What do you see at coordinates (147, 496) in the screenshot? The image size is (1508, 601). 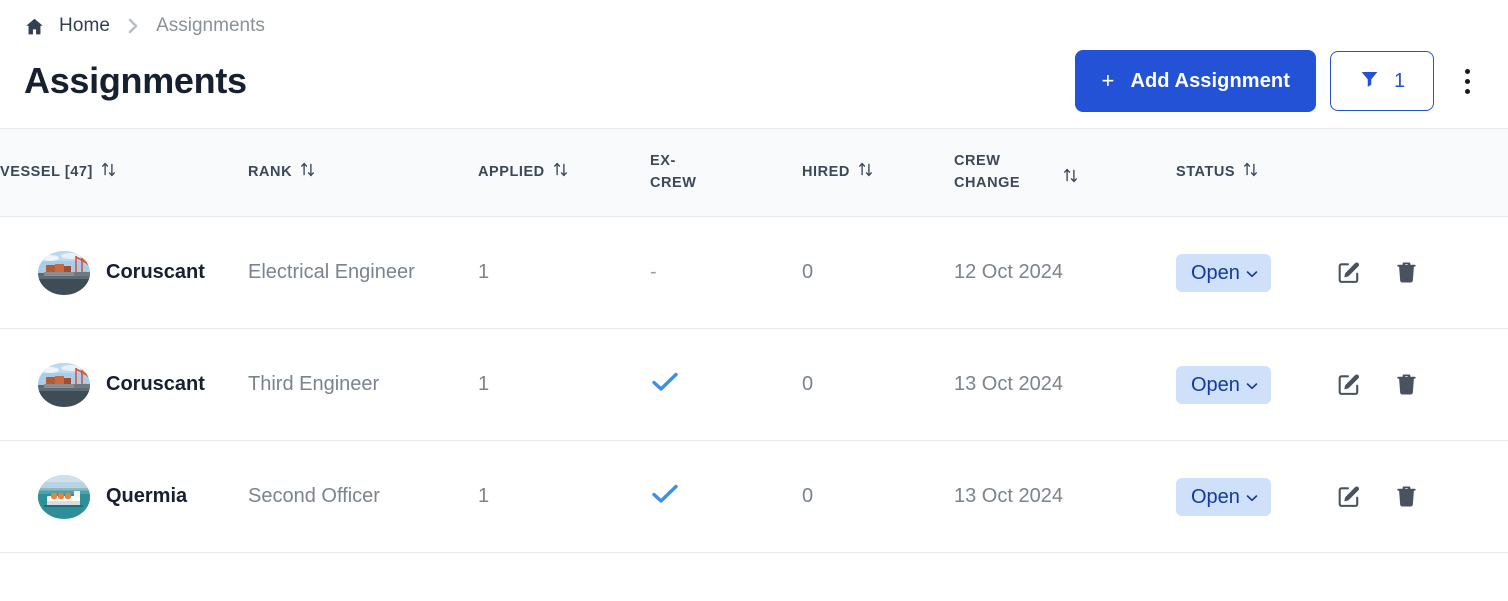 I see `vessel-name: Quermia` at bounding box center [147, 496].